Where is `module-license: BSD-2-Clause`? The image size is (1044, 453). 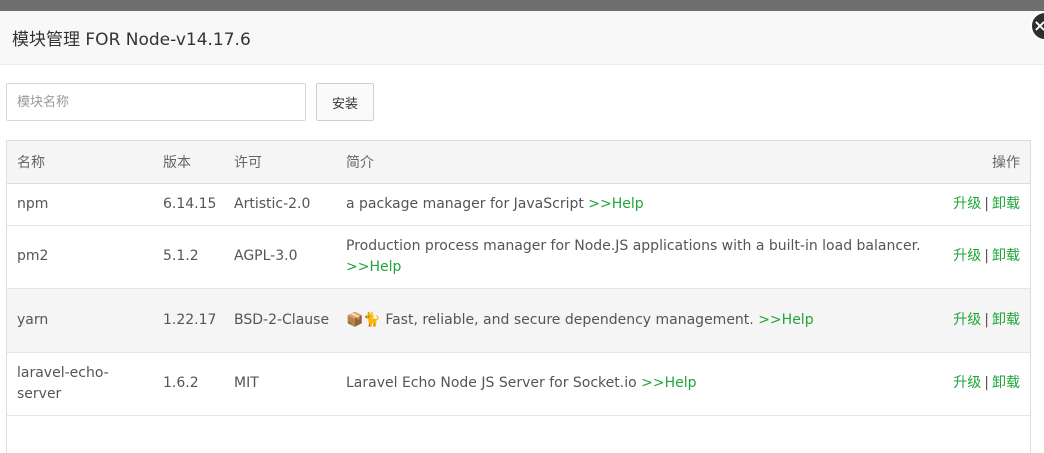 module-license: BSD-2-Clause is located at coordinates (280, 320).